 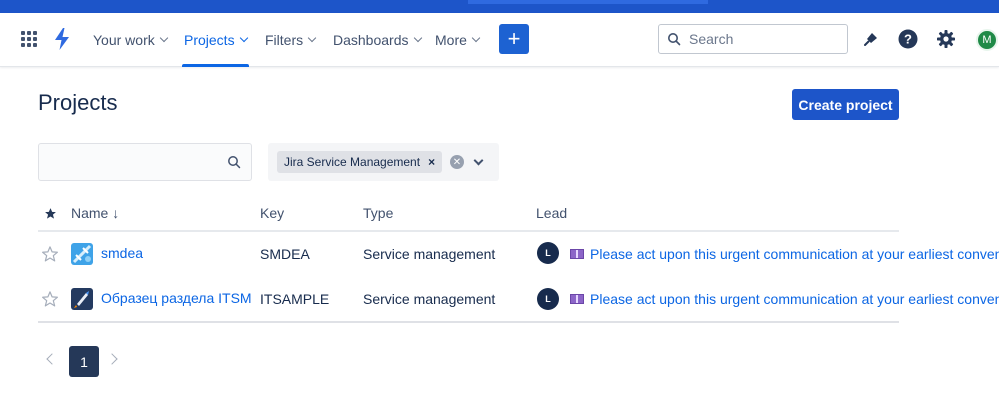 I want to click on column-header-name: Name ↓, so click(x=95, y=213).